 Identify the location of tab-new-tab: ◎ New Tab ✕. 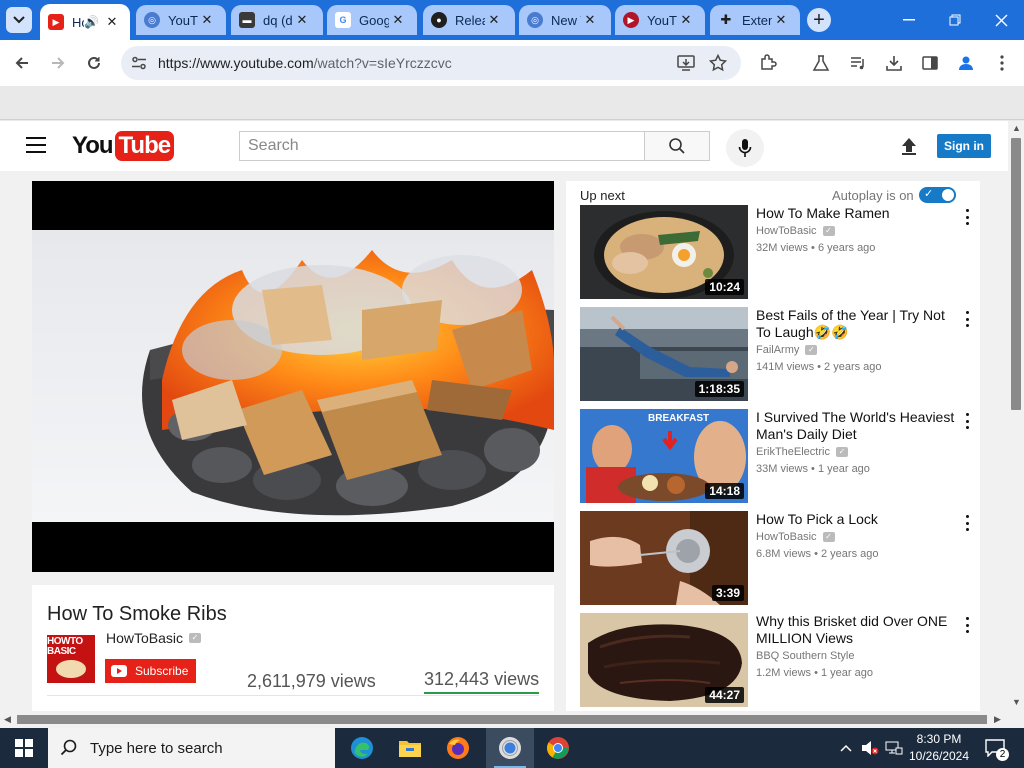
(565, 20).